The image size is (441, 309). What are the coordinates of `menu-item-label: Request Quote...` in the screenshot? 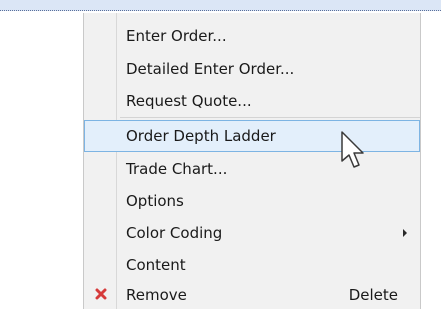 It's located at (189, 101).